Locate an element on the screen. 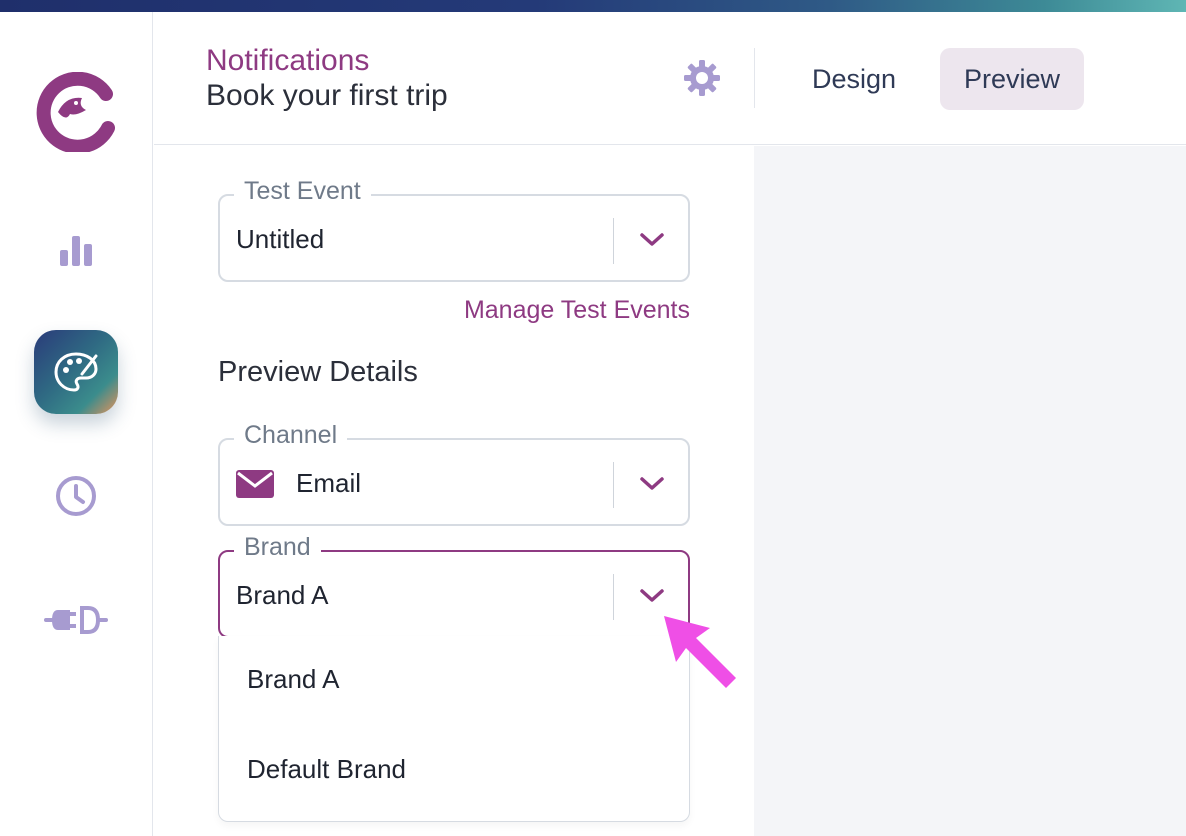 The width and height of the screenshot is (1186, 836). brand-dropdown-toggle is located at coordinates (652, 596).